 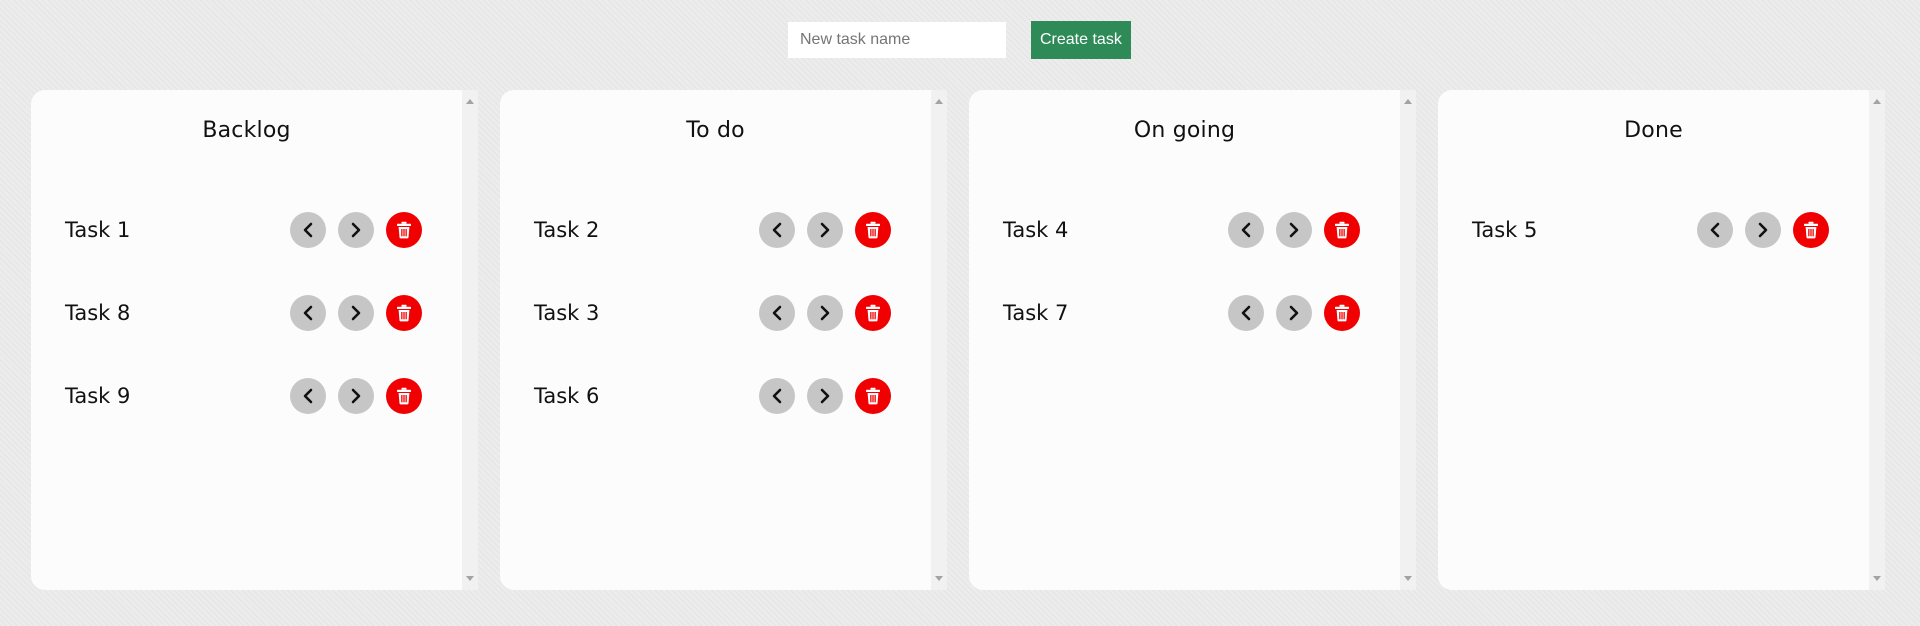 I want to click on task-name: Task 5, so click(x=1505, y=230).